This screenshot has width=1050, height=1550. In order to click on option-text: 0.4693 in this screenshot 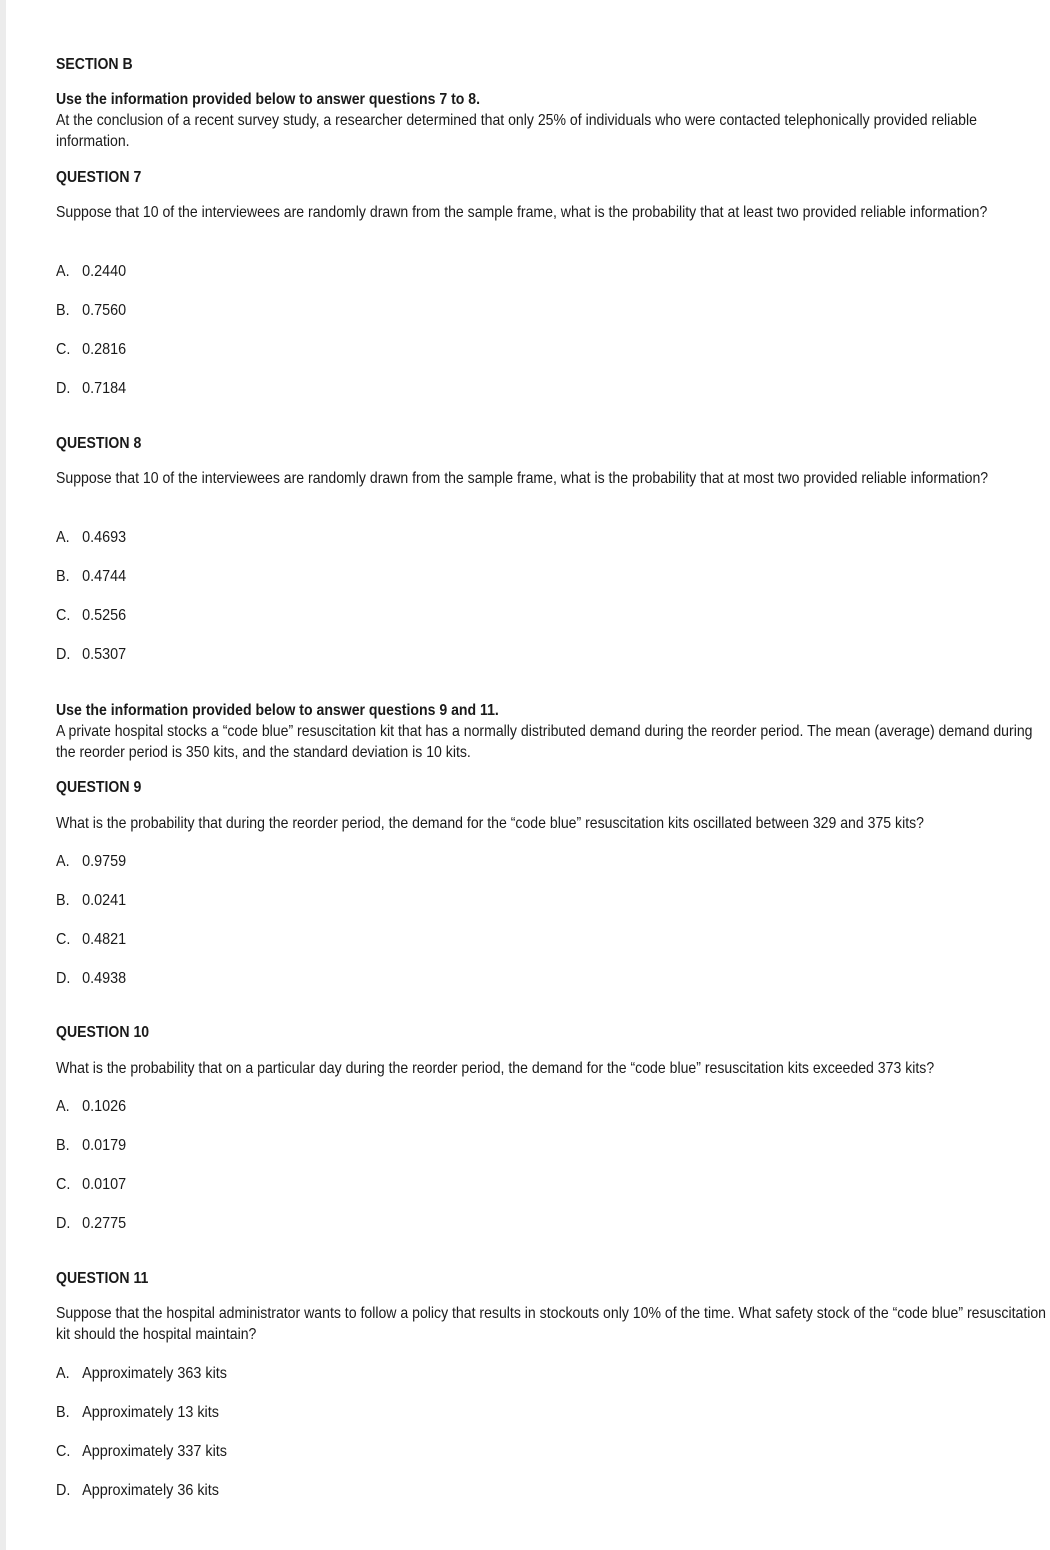, I will do `click(104, 537)`.